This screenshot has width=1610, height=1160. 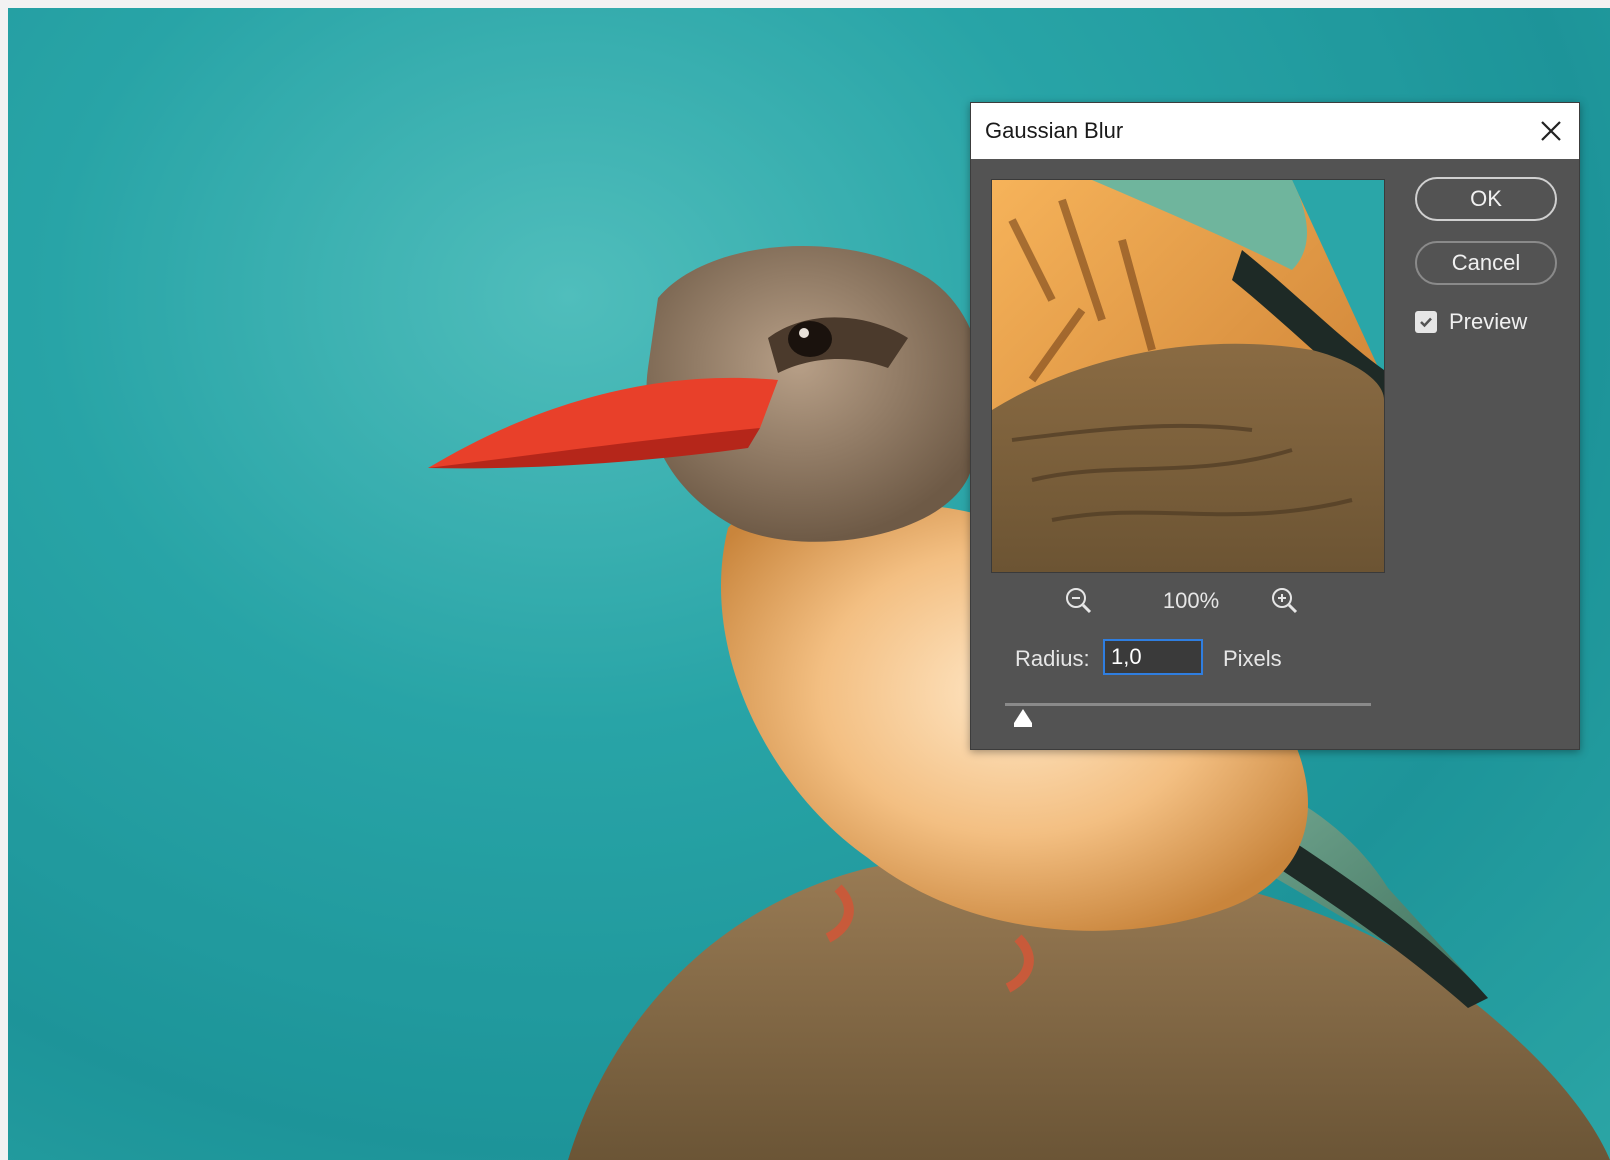 I want to click on preview-checkbox, so click(x=1426, y=322).